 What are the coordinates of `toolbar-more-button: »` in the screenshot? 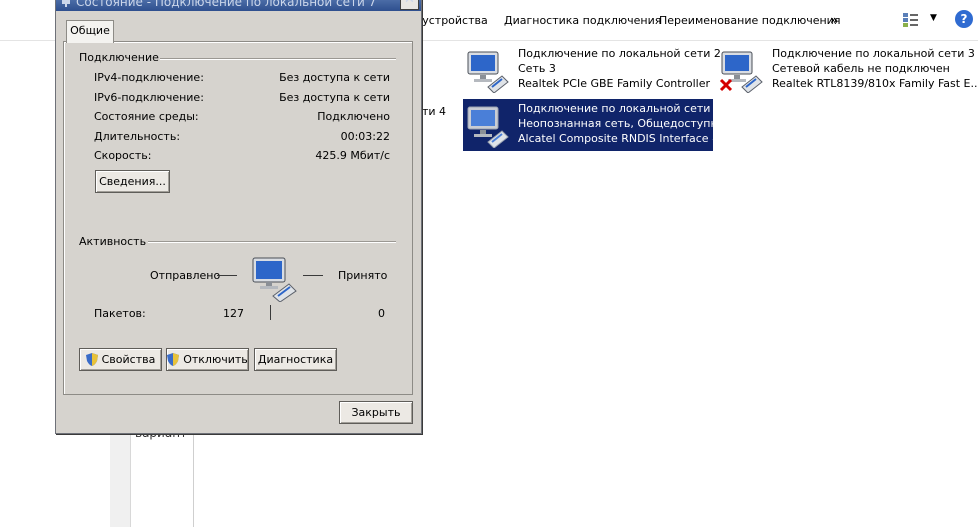 It's located at (834, 20).